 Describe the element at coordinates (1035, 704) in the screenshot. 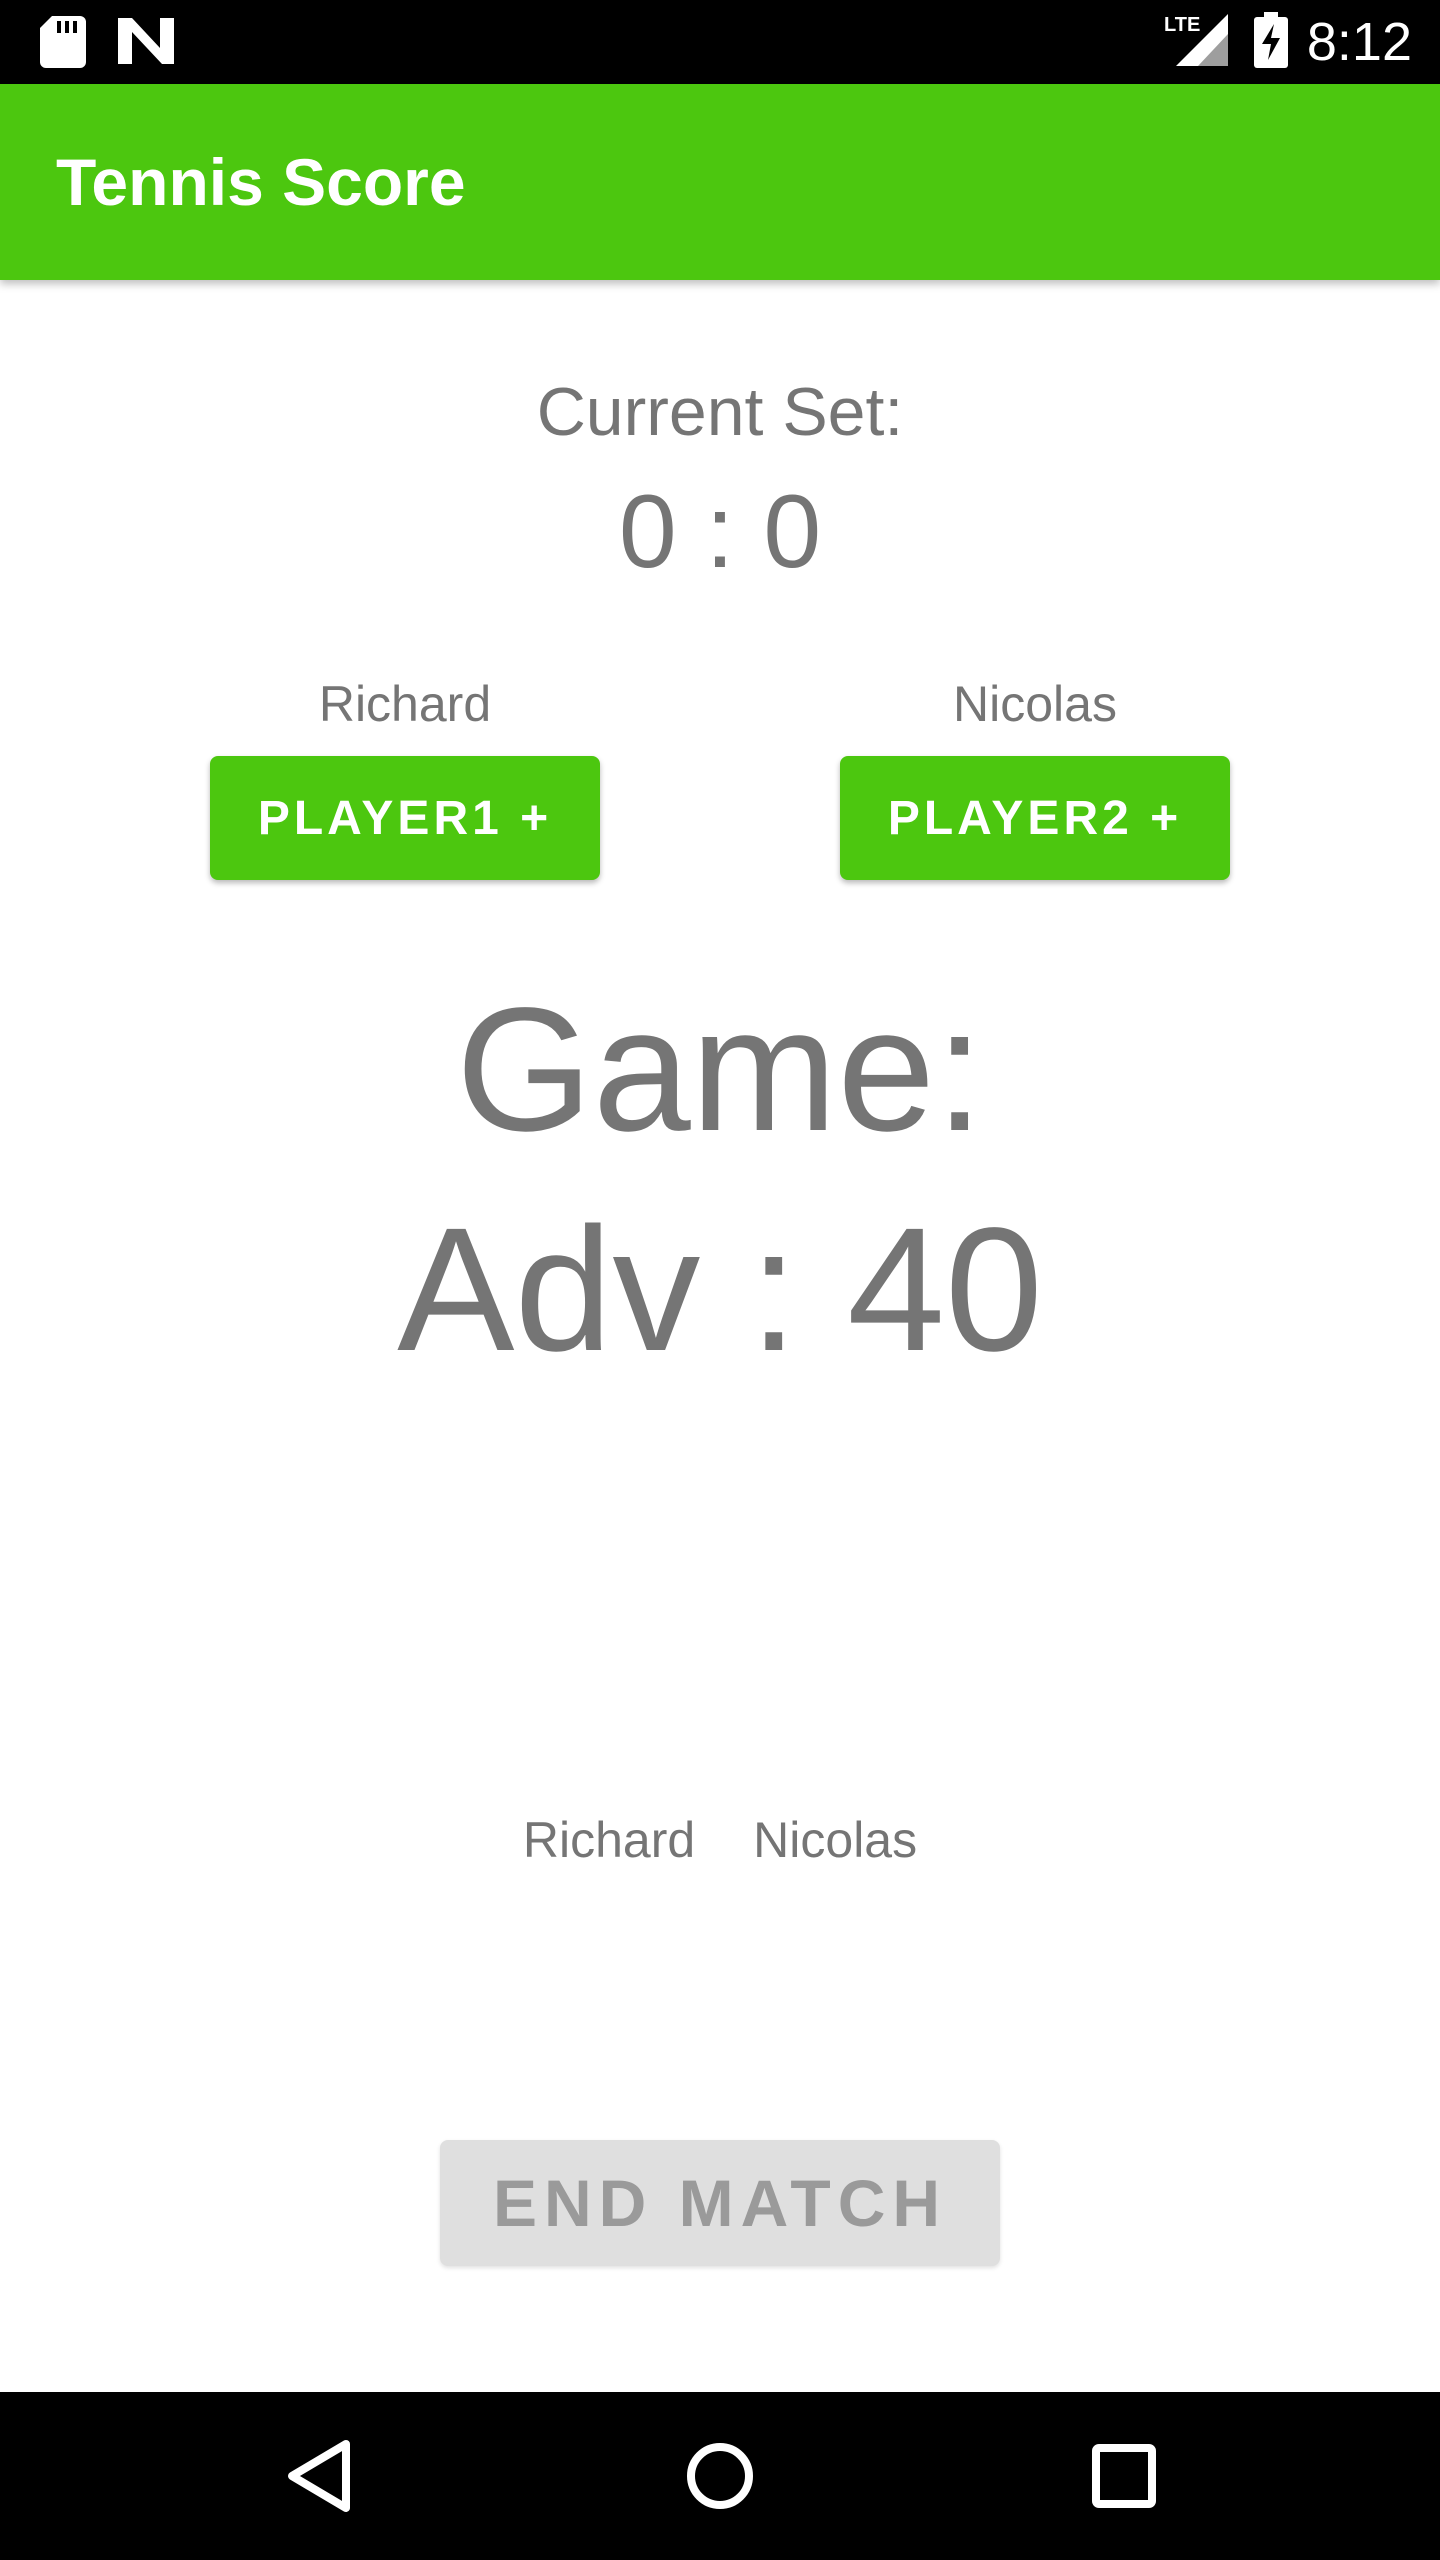

I see `player2-name: Nicolas` at that location.